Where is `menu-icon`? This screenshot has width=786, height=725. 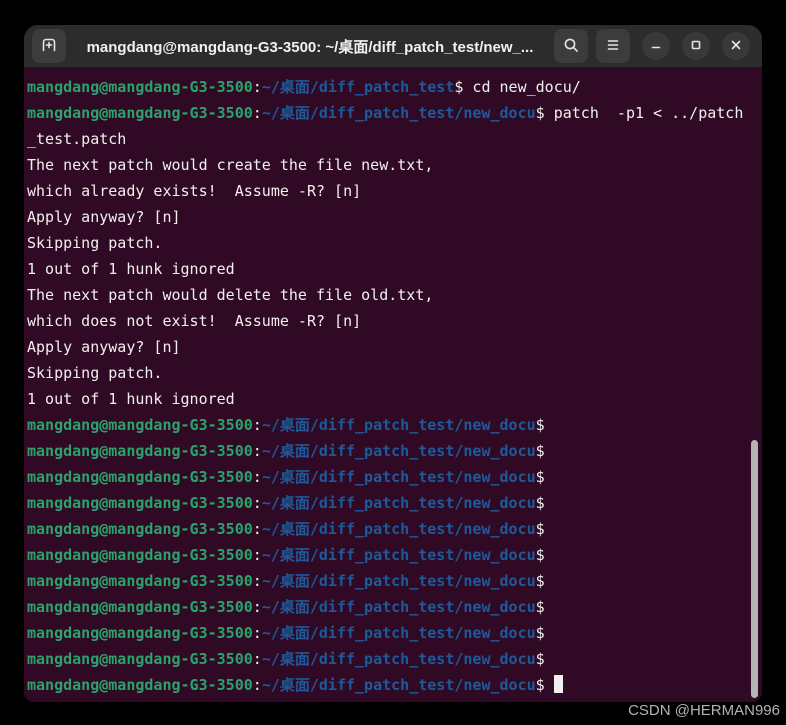 menu-icon is located at coordinates (613, 46).